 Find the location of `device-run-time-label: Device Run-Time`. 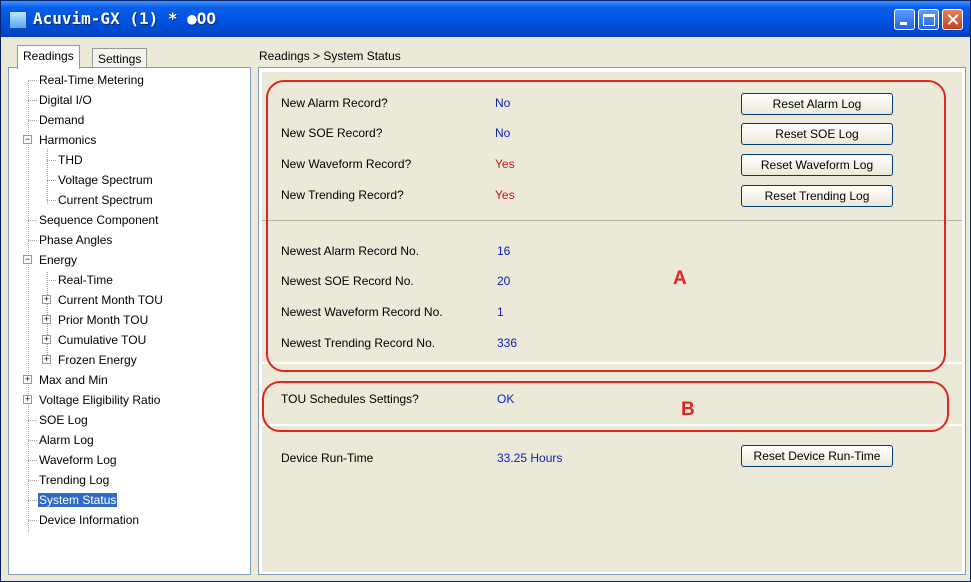

device-run-time-label: Device Run-Time is located at coordinates (327, 458).